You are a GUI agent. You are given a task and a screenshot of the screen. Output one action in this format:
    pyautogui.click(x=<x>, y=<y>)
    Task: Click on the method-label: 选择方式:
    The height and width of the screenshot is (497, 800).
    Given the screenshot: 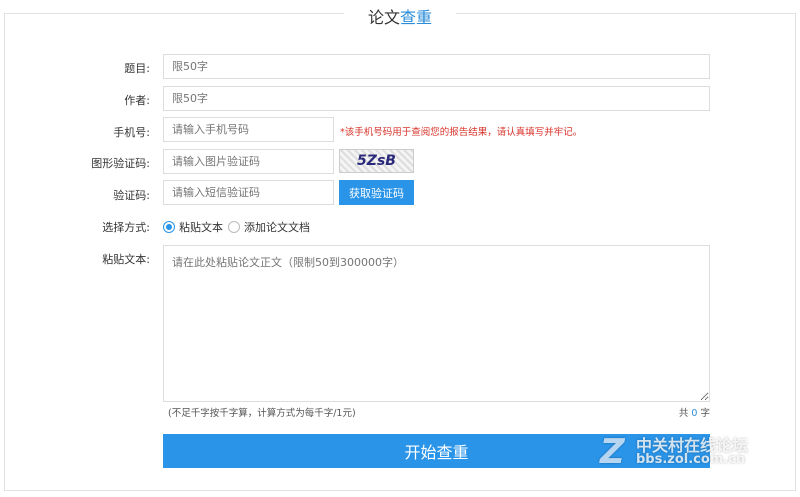 What is the action you would take?
    pyautogui.click(x=126, y=227)
    